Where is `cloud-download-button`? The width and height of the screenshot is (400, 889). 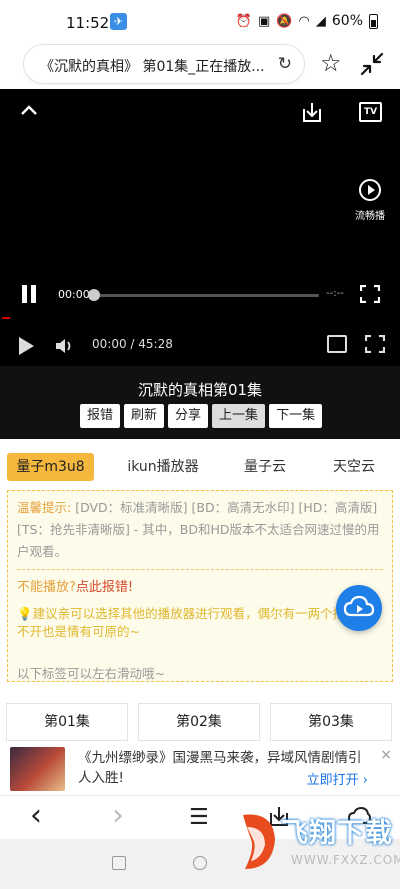
cloud-download-button is located at coordinates (359, 608).